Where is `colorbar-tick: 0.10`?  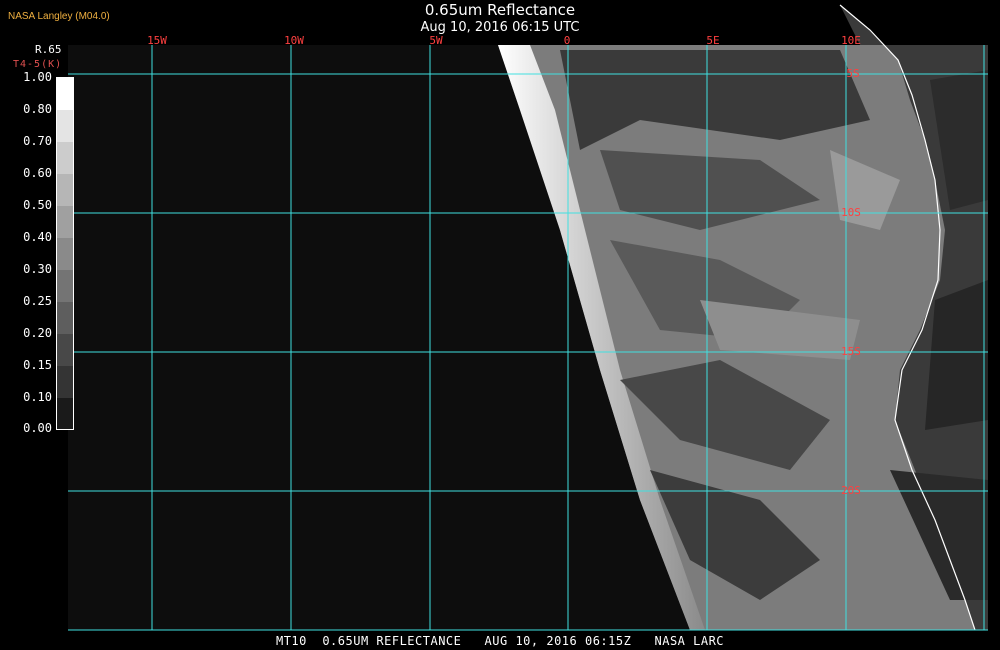
colorbar-tick: 0.10 is located at coordinates (37, 397).